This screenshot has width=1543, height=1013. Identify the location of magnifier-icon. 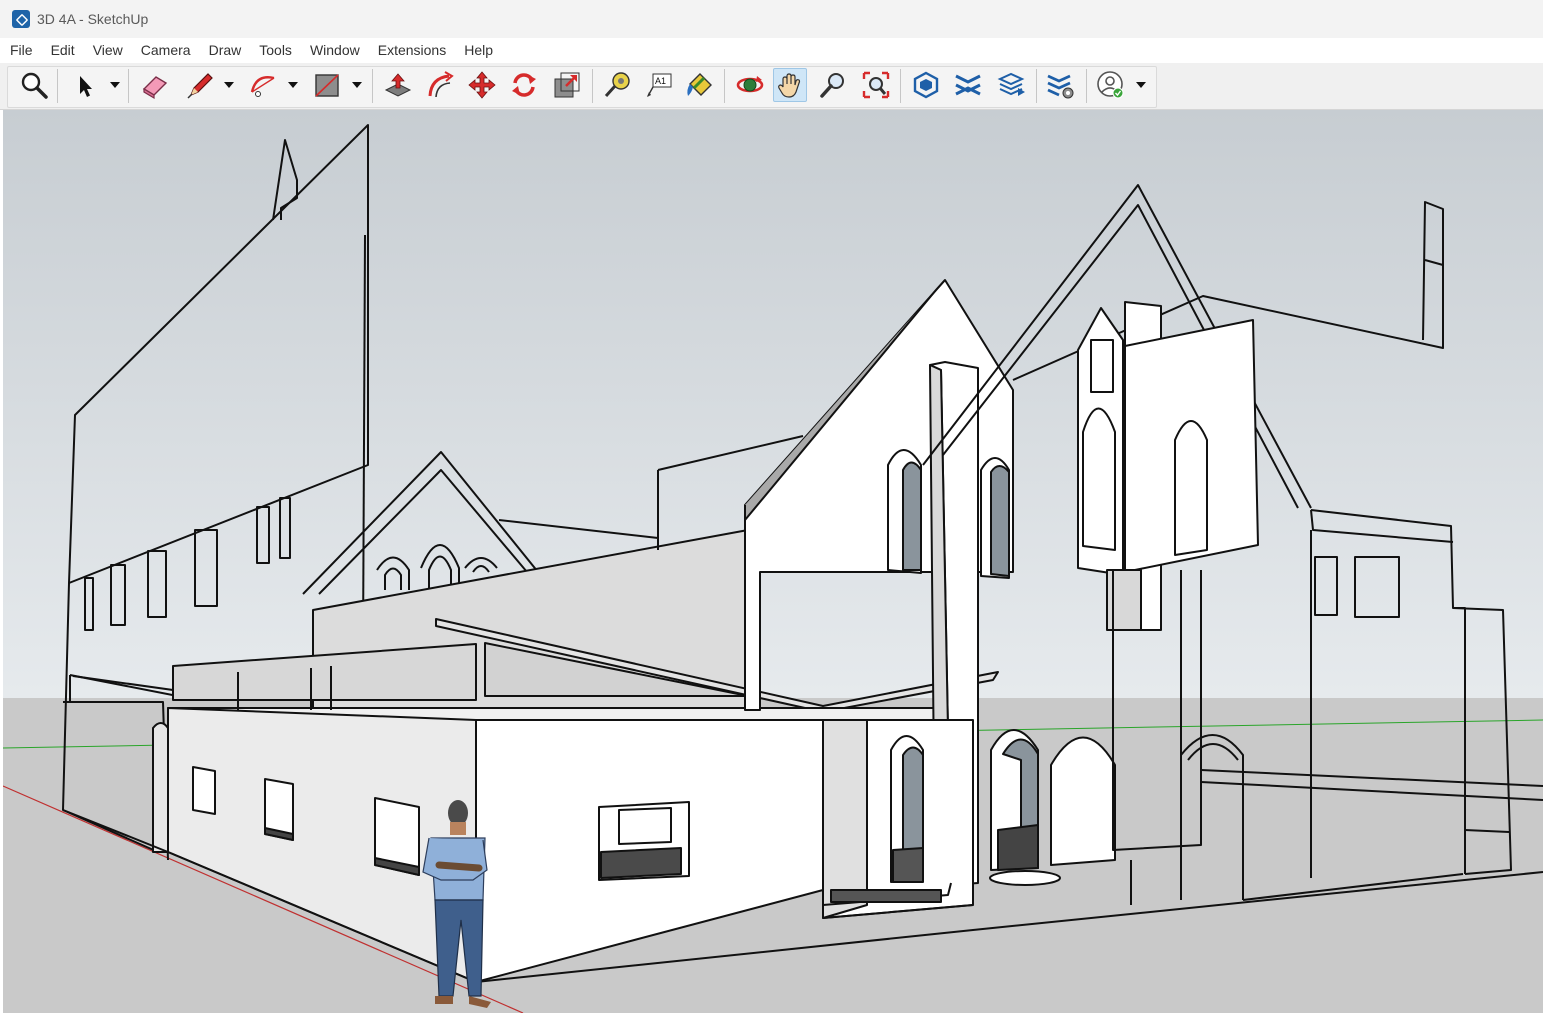
(34, 85).